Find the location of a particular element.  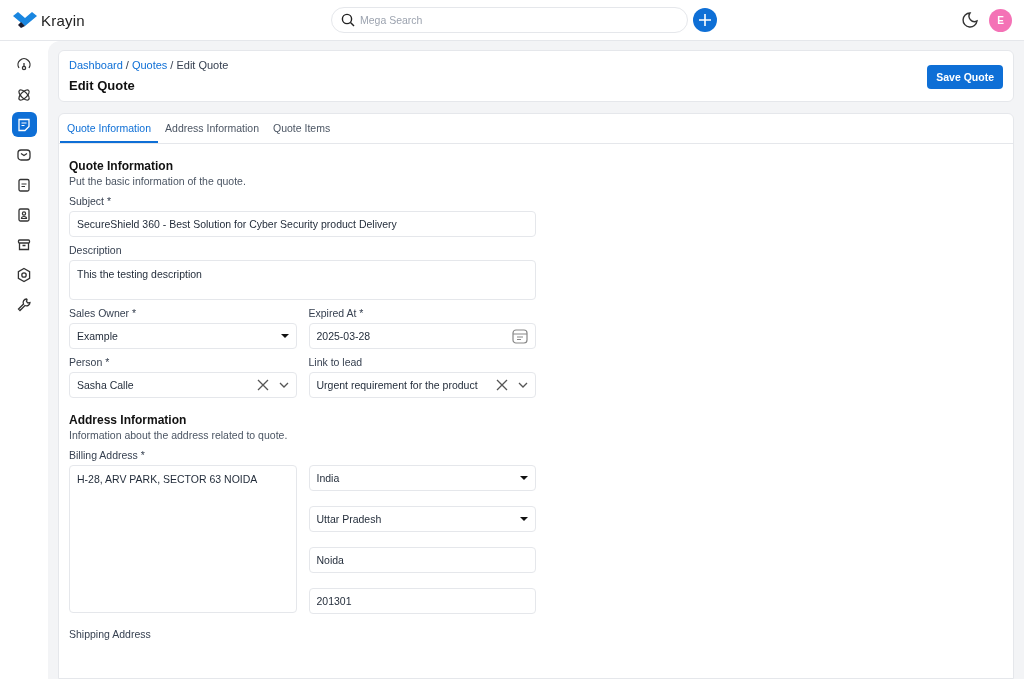

archive-icon is located at coordinates (24, 244).